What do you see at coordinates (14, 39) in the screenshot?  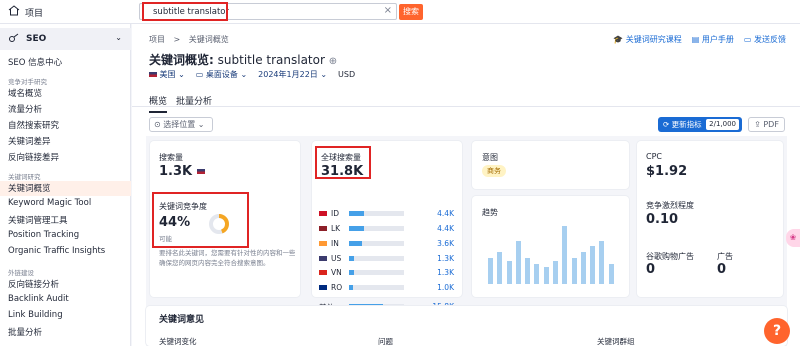 I see `seo-icon` at bounding box center [14, 39].